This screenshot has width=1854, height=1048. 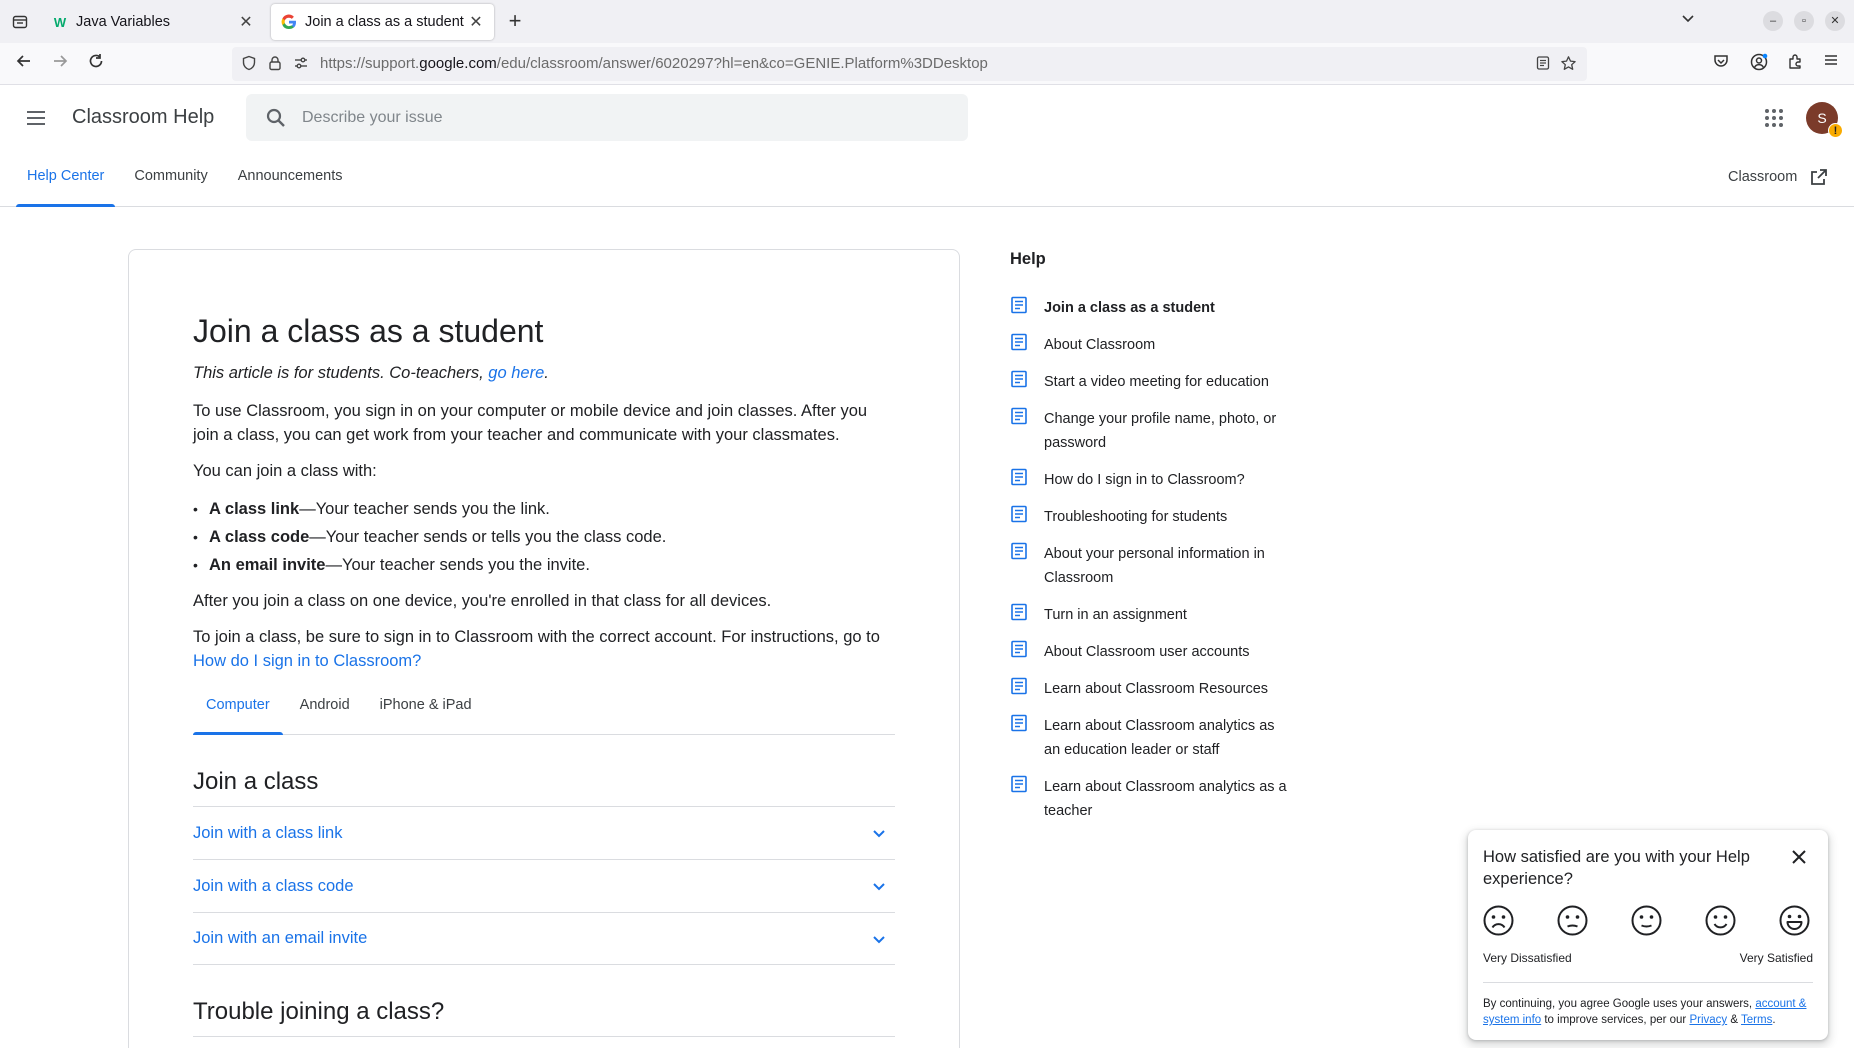 What do you see at coordinates (544, 885) in the screenshot?
I see `accordion-join-with-code: Join with a class code` at bounding box center [544, 885].